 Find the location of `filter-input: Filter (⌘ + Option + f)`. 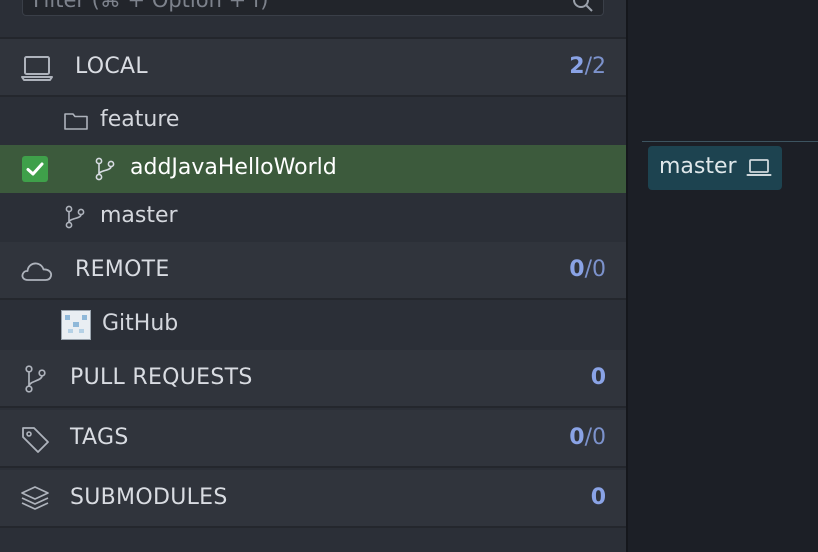

filter-input: Filter (⌘ + Option + f) is located at coordinates (313, 8).